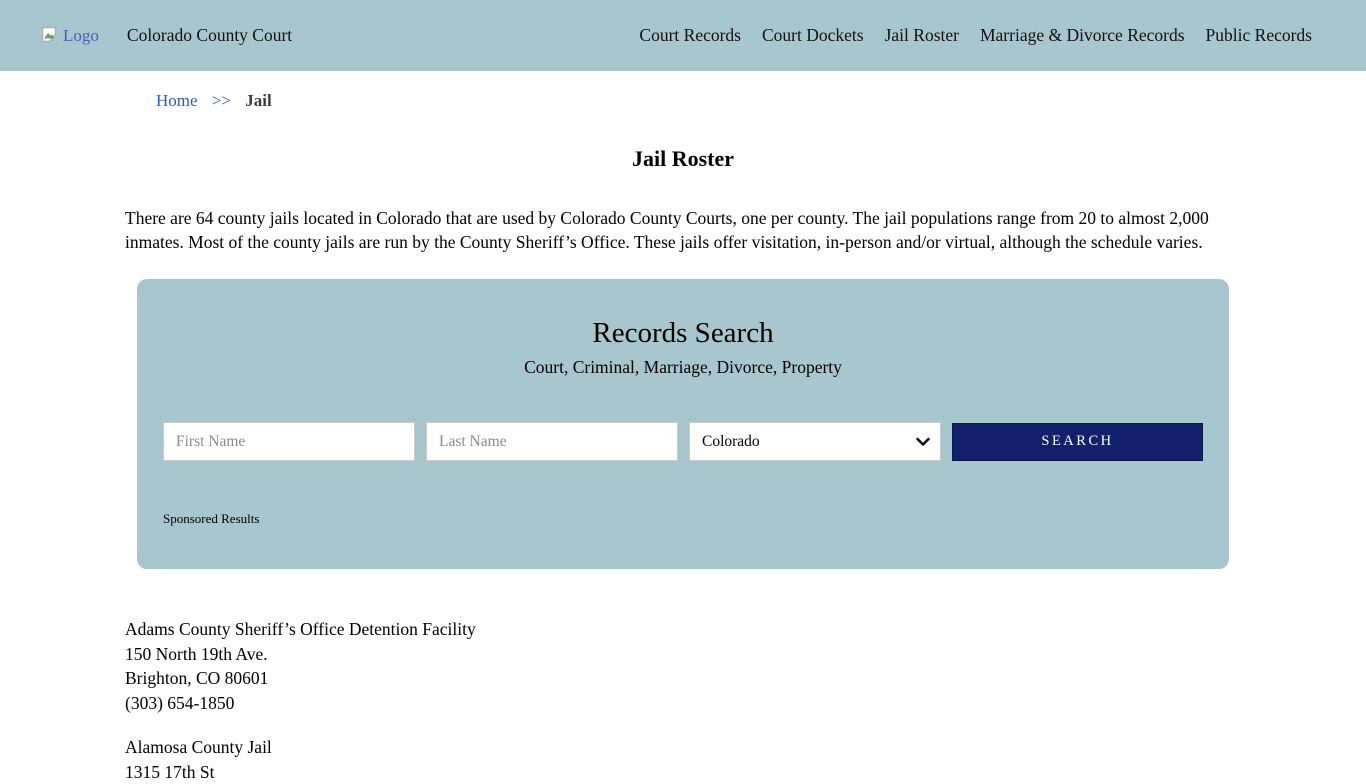 This screenshot has height=784, width=1366. What do you see at coordinates (683, 441) in the screenshot?
I see `search-form-row: Colorado SEARCH` at bounding box center [683, 441].